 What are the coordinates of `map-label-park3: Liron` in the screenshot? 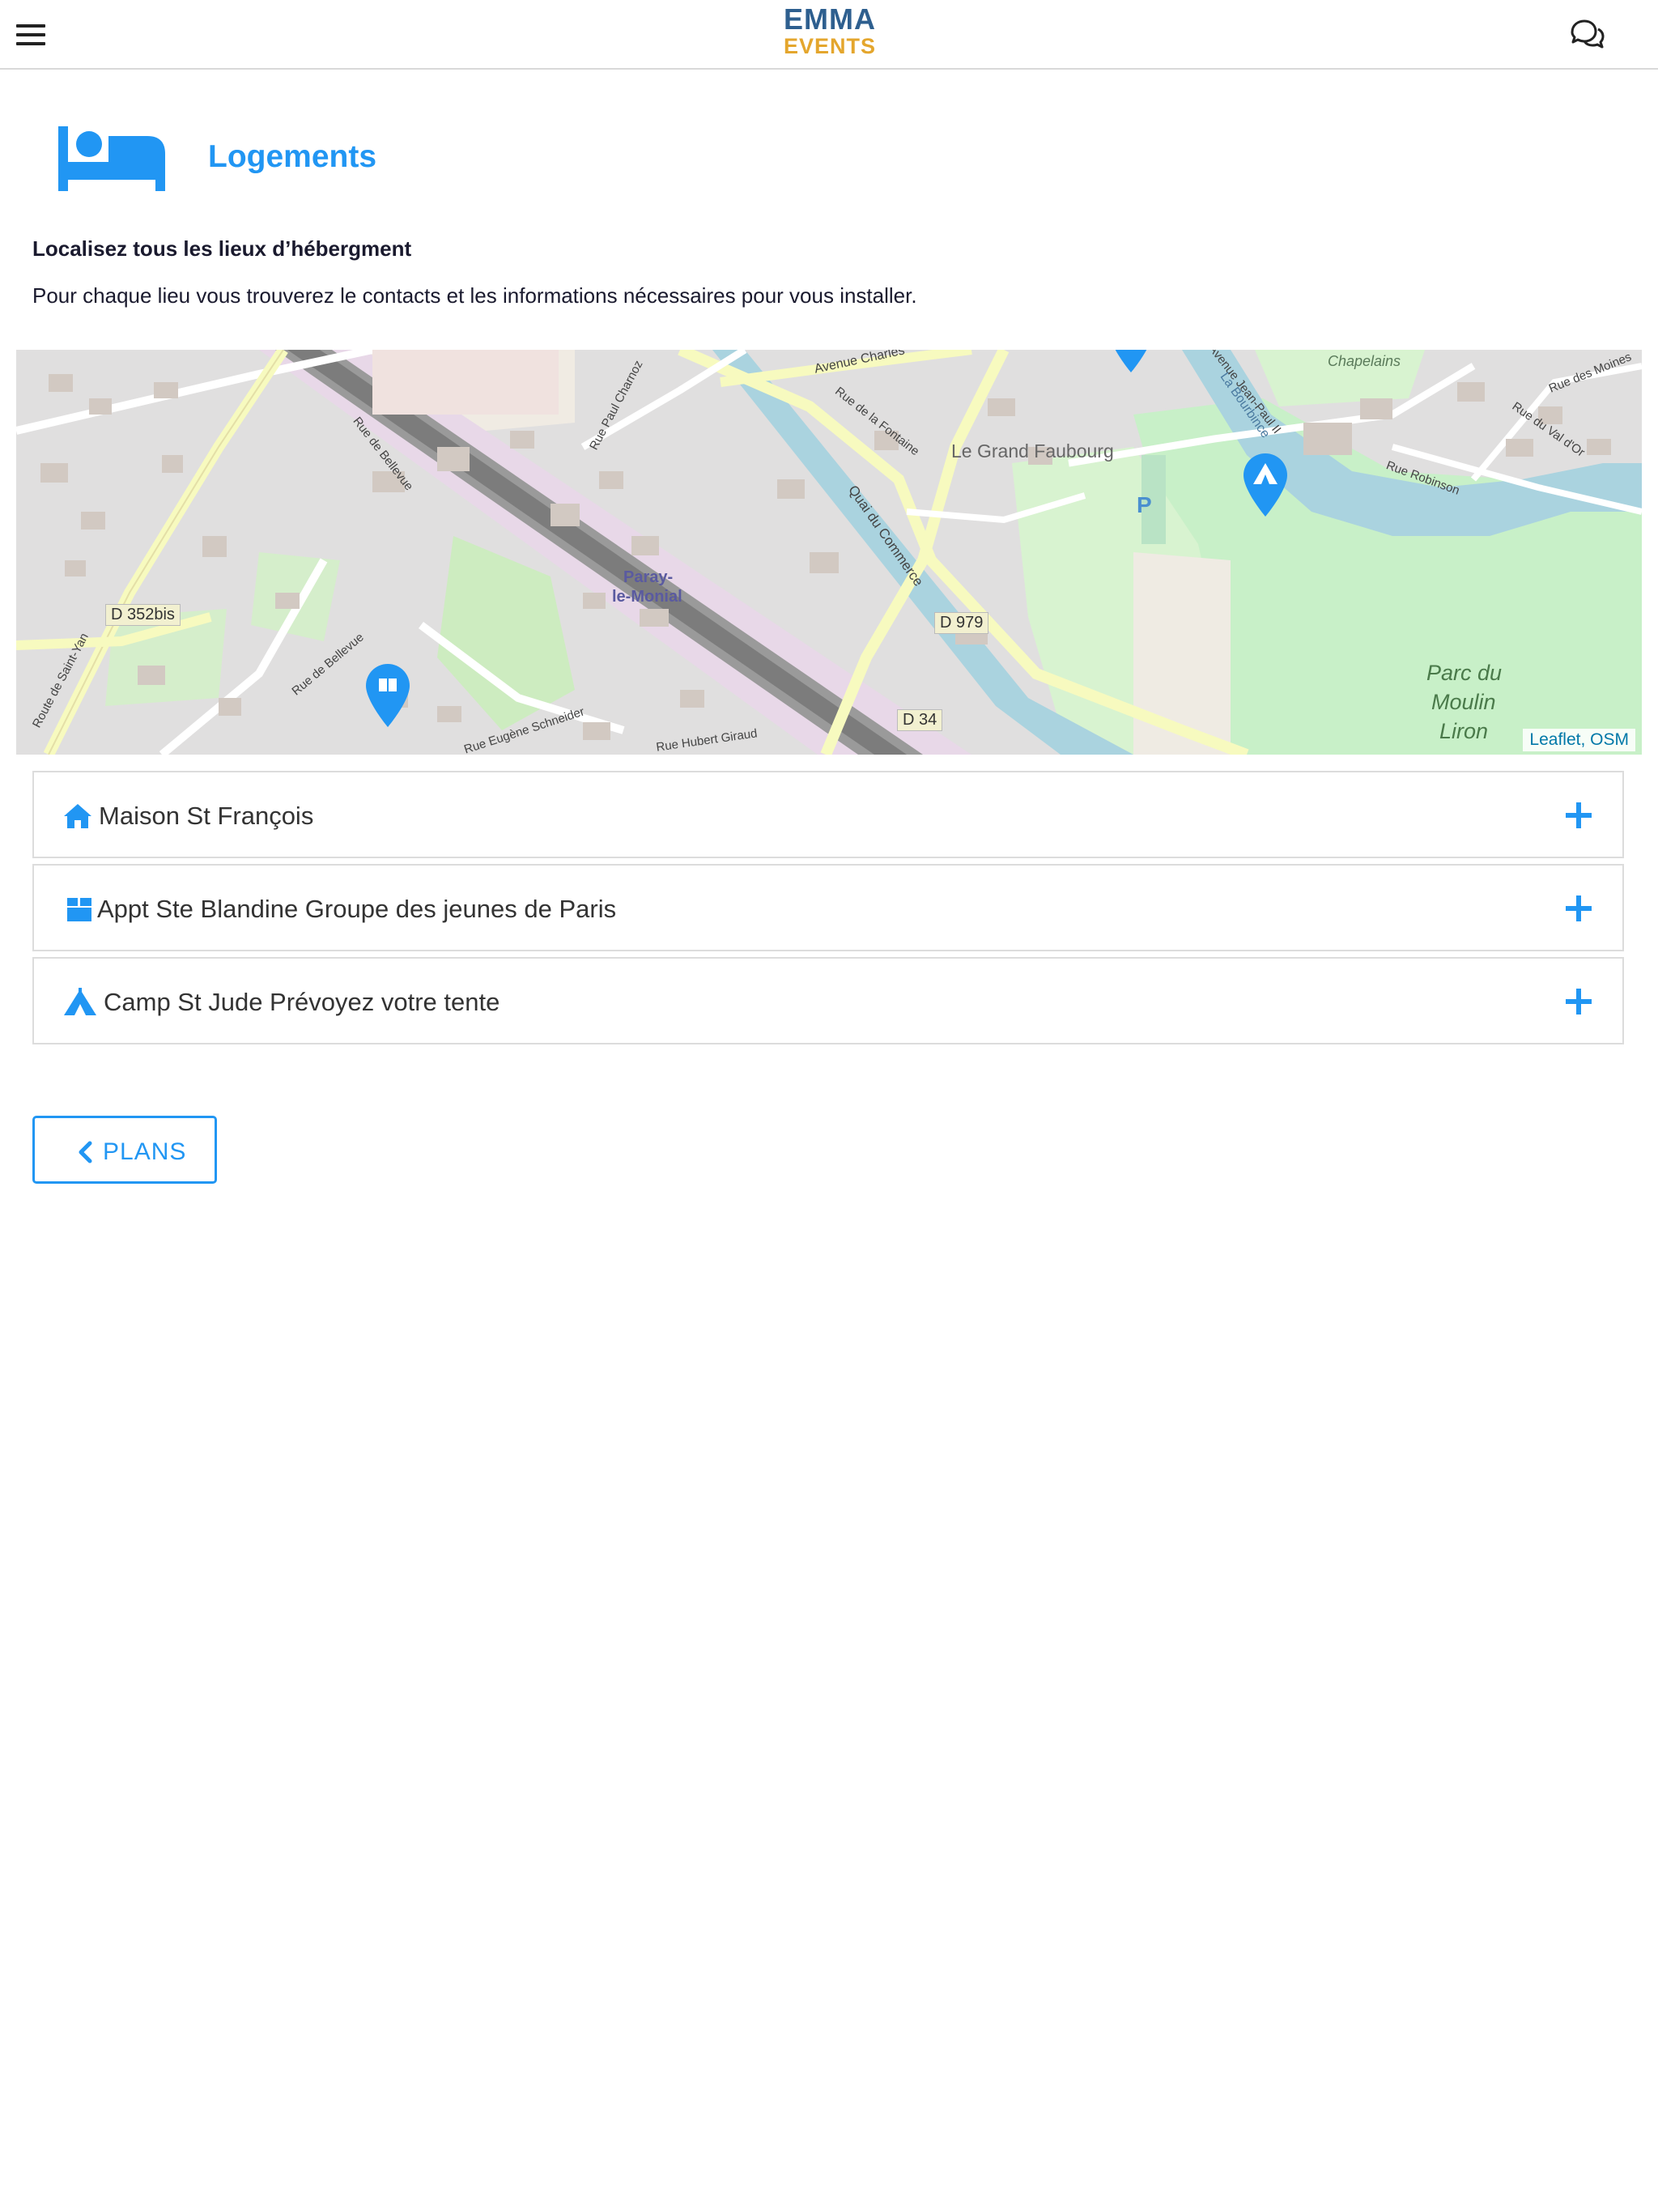 It's located at (1464, 731).